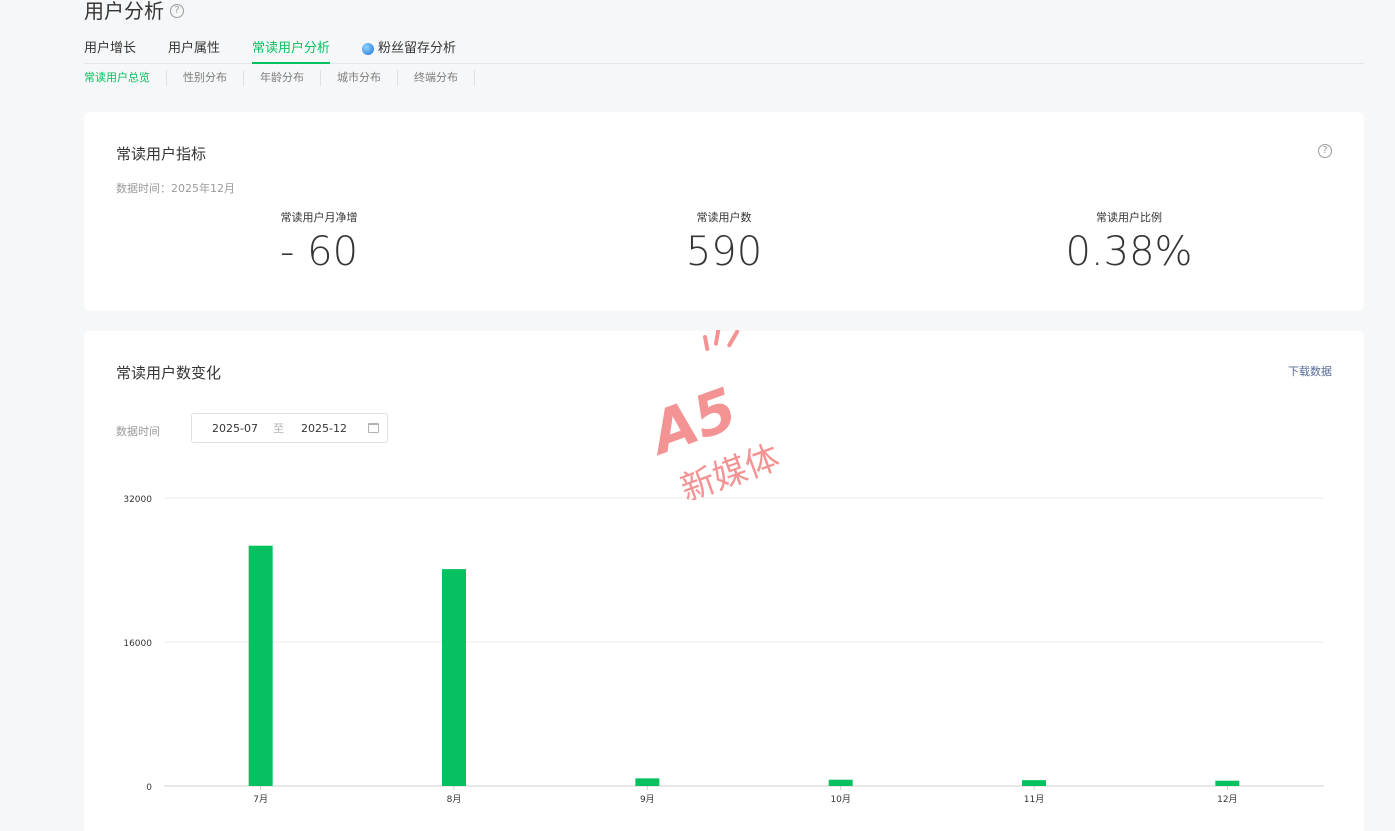 This screenshot has height=831, width=1395. Describe the element at coordinates (110, 51) in the screenshot. I see `tab-user-growth: 用户增长` at that location.